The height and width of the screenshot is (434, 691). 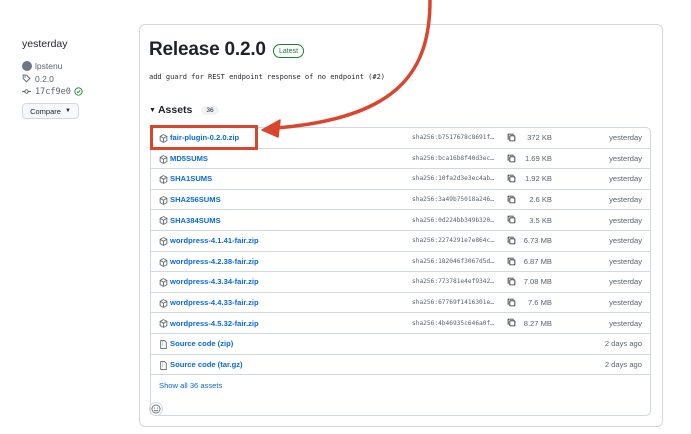 I want to click on show-all-assets-link: Show all 36 assets, so click(x=190, y=385).